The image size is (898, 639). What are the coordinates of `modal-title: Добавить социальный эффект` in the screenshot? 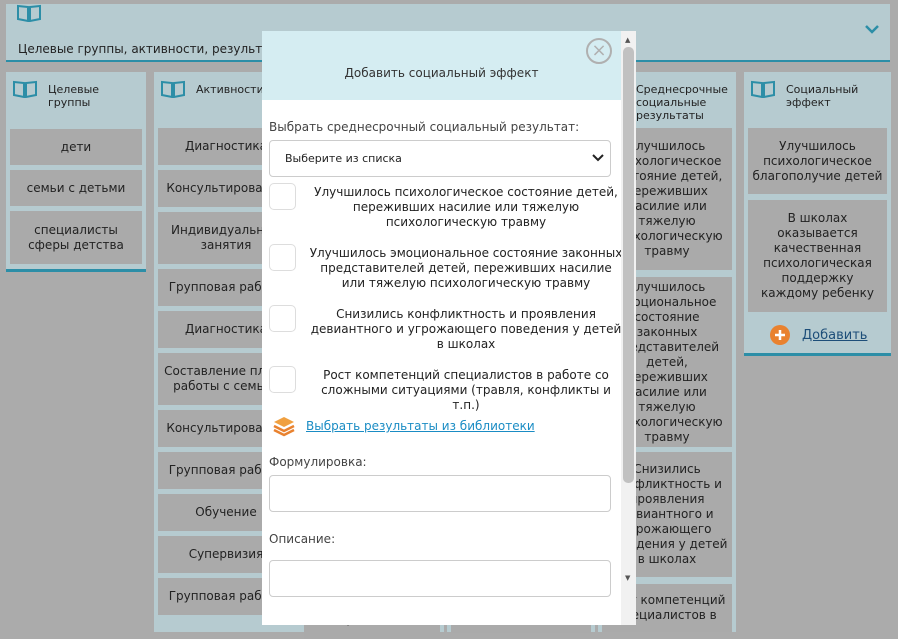 It's located at (441, 73).